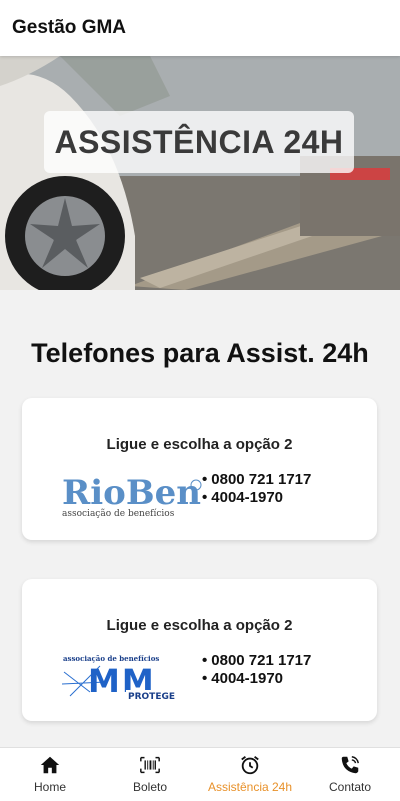 This screenshot has width=400, height=801. Describe the element at coordinates (151, 697) in the screenshot. I see `mm-logo-badge: PROTEGE` at that location.